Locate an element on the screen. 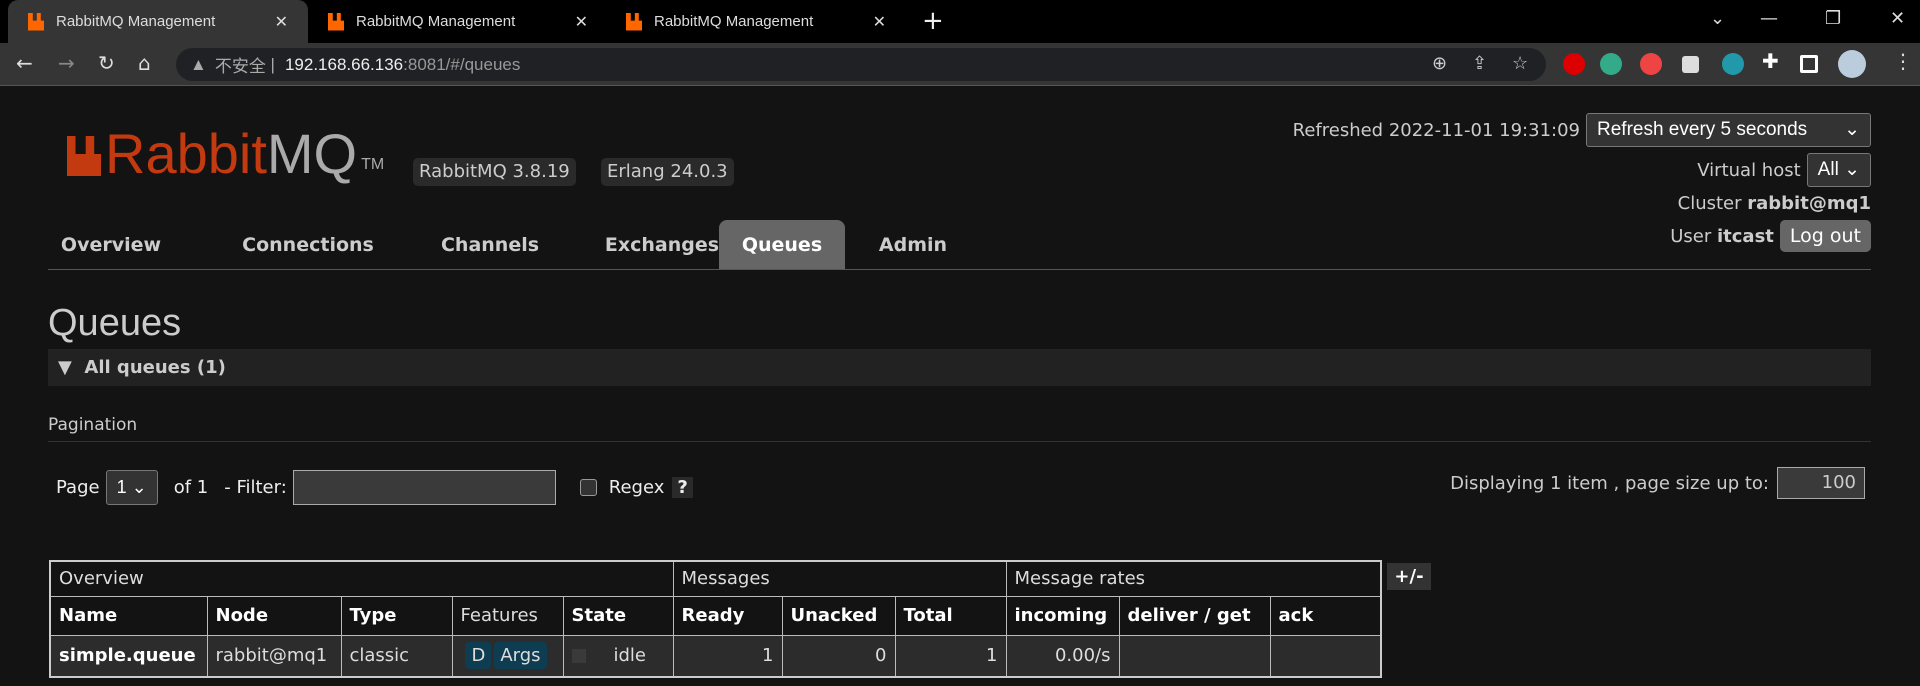 The image size is (1920, 686). refresh-interval-select: Refresh every 5 seconds ⌄ is located at coordinates (1728, 130).